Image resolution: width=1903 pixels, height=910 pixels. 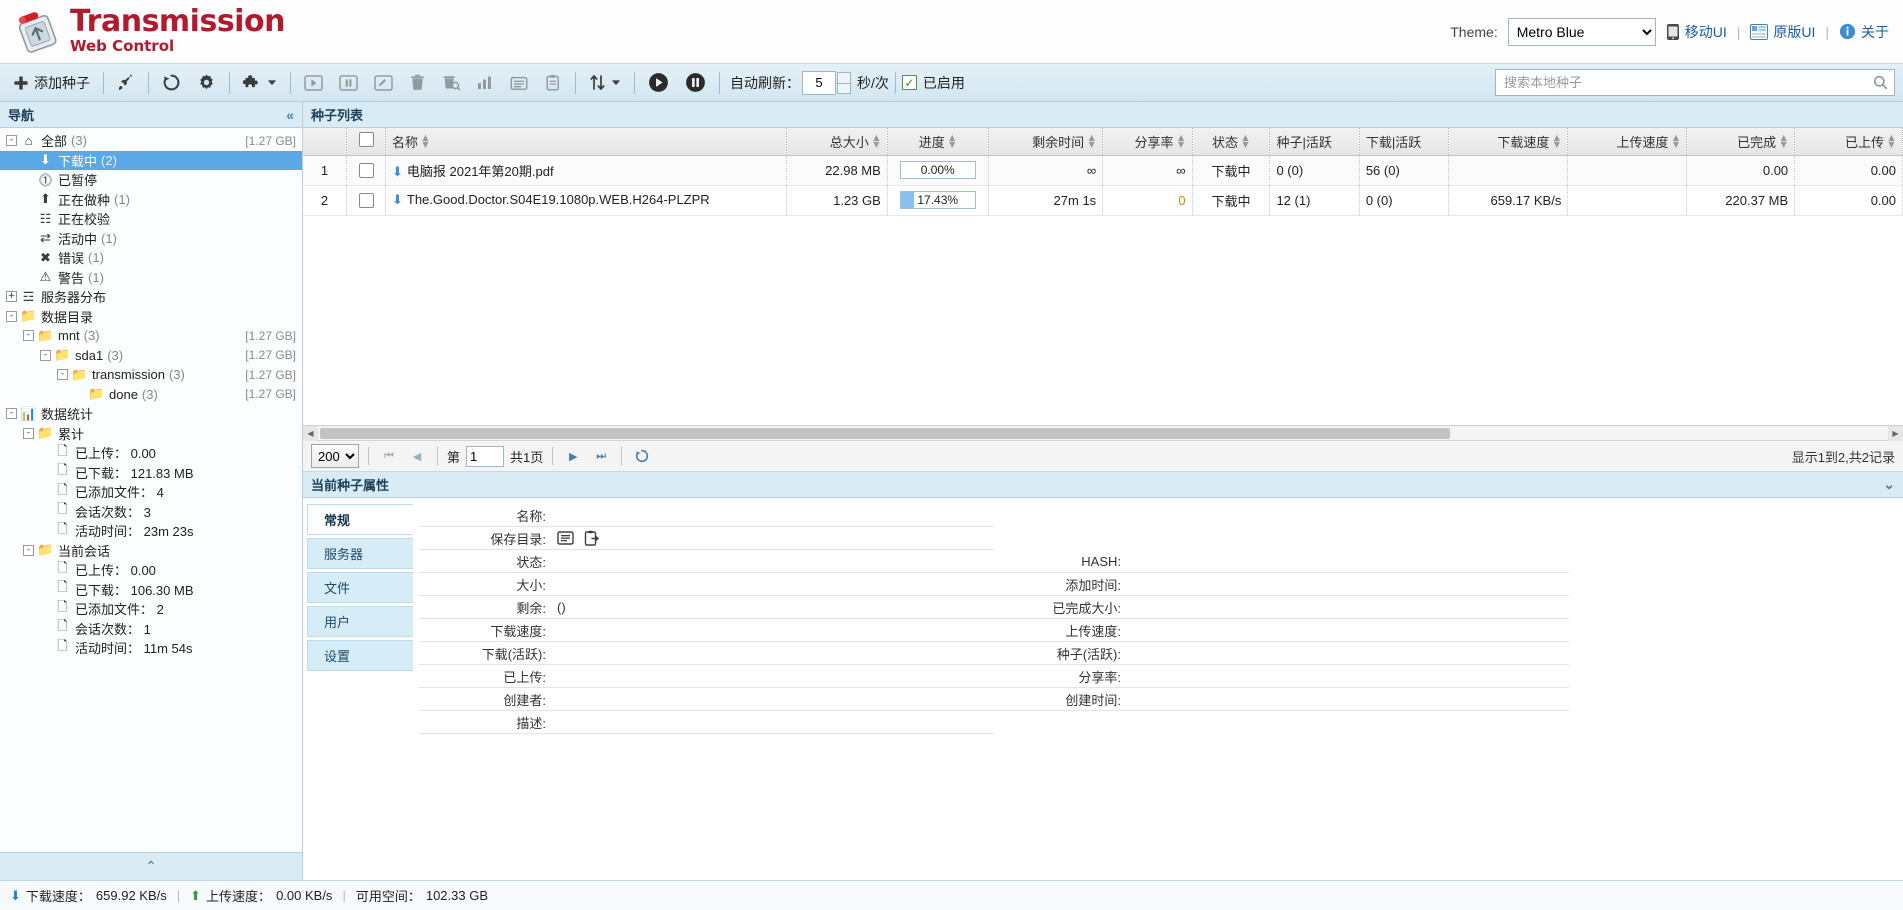 I want to click on detail-tabs: 常规 服务器 文件 用户 设置, so click(x=358, y=689).